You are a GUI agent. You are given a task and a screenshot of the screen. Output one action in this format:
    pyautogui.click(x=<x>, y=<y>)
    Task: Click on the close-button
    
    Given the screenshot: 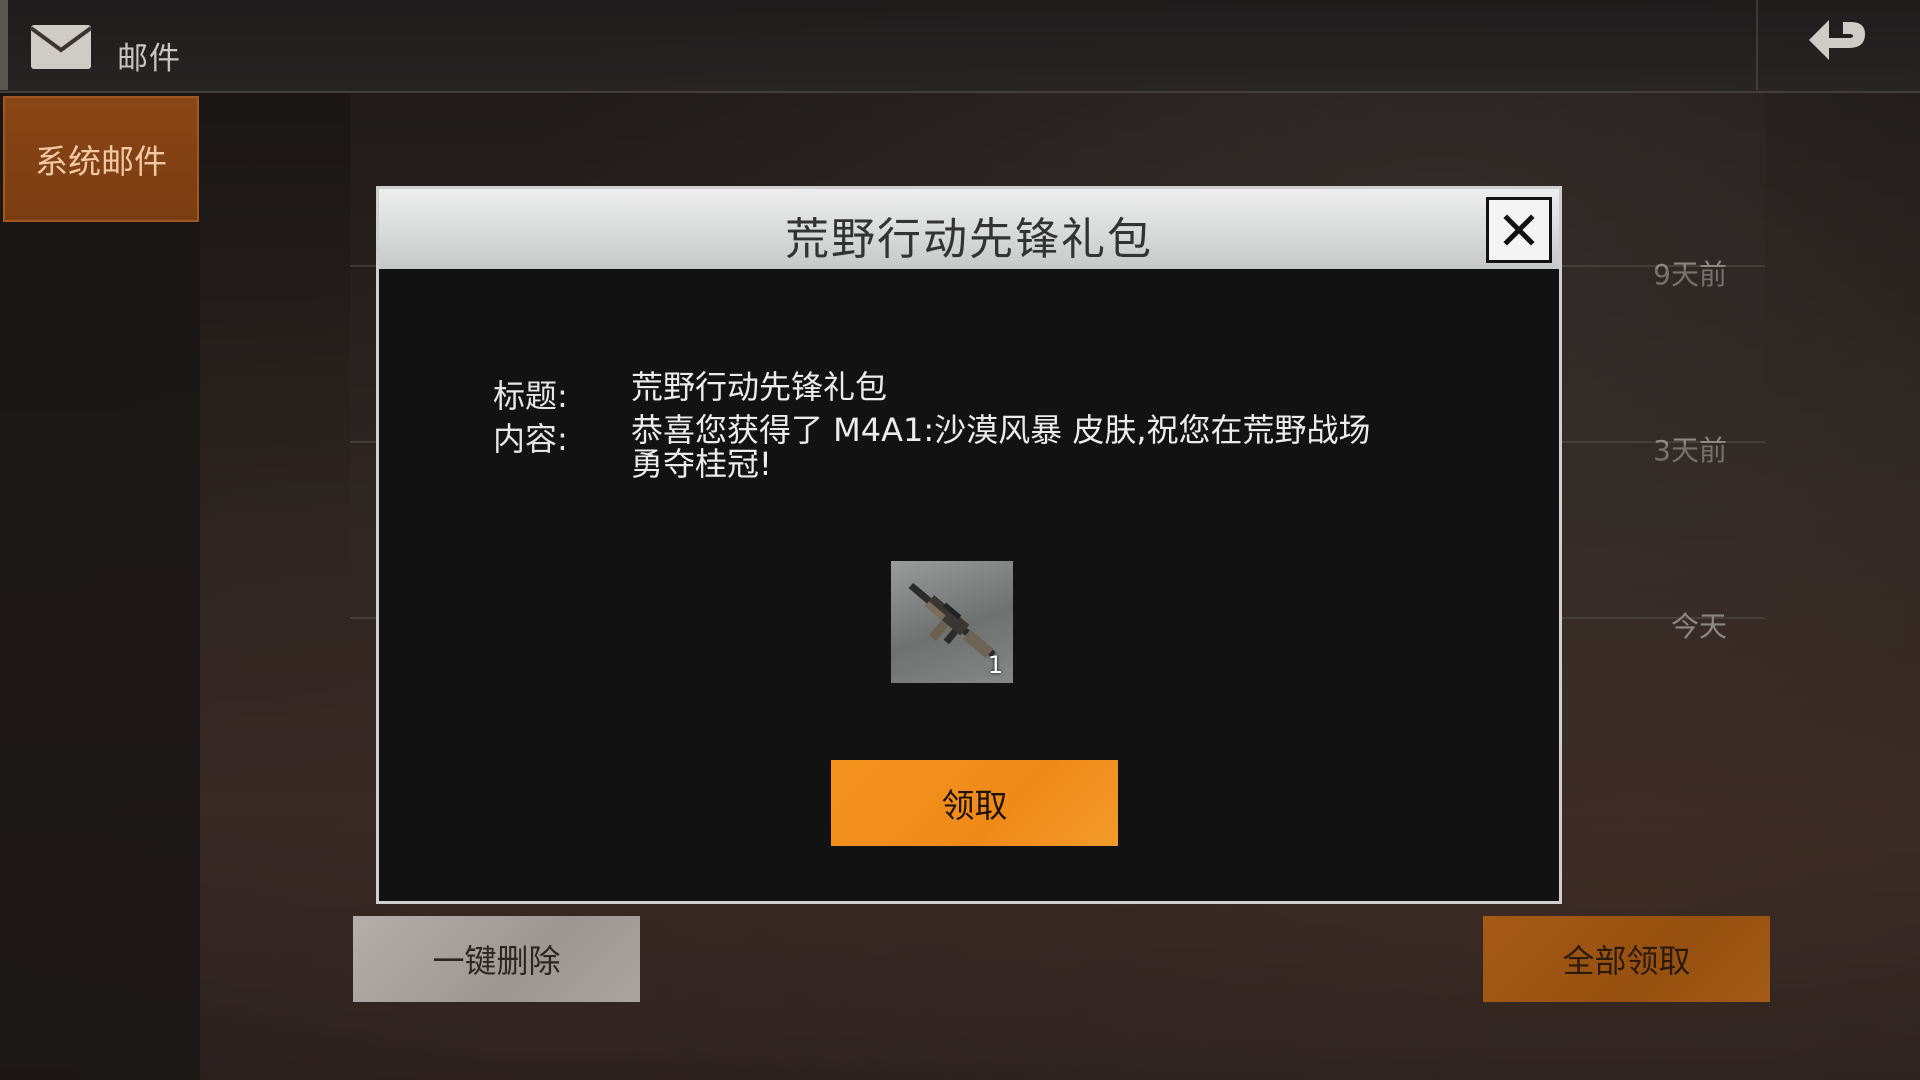 What is the action you would take?
    pyautogui.click(x=1519, y=230)
    